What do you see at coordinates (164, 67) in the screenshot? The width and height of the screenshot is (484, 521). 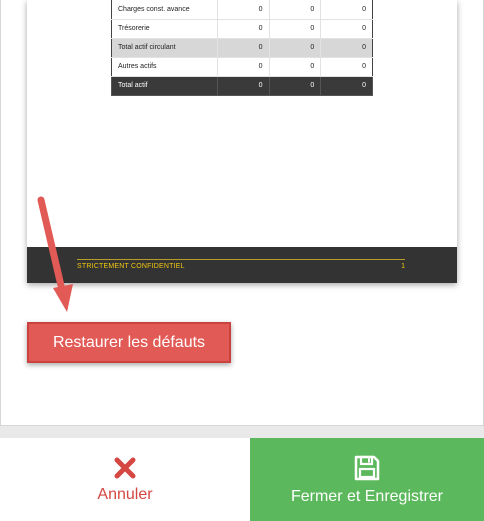 I see `row-label: Autres actifs` at bounding box center [164, 67].